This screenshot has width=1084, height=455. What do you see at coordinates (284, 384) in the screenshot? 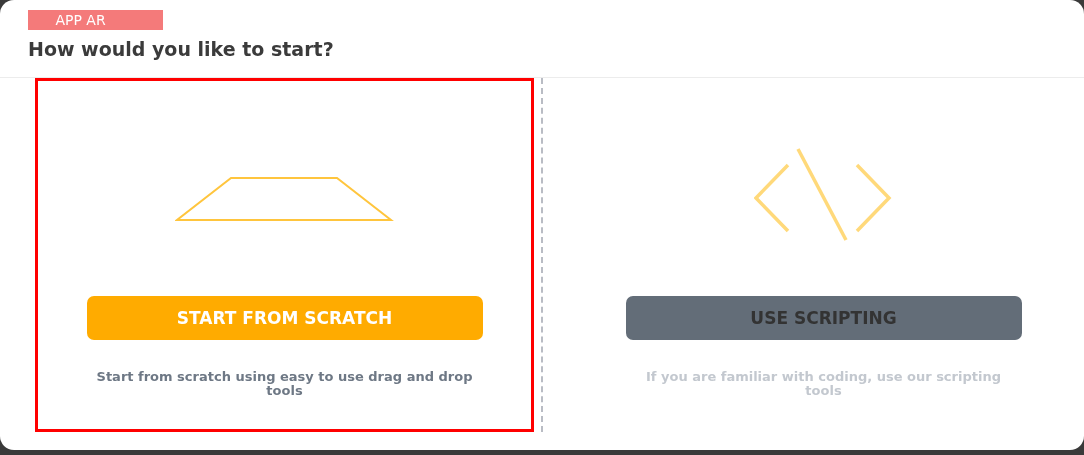
I see `option-description: Start from scratch using easy to use drag and drop tools` at bounding box center [284, 384].